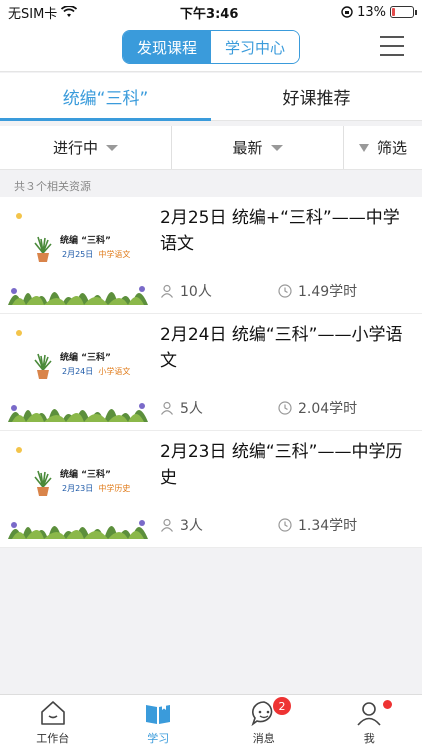  What do you see at coordinates (264, 722) in the screenshot?
I see `tab-messages: 2 消息` at bounding box center [264, 722].